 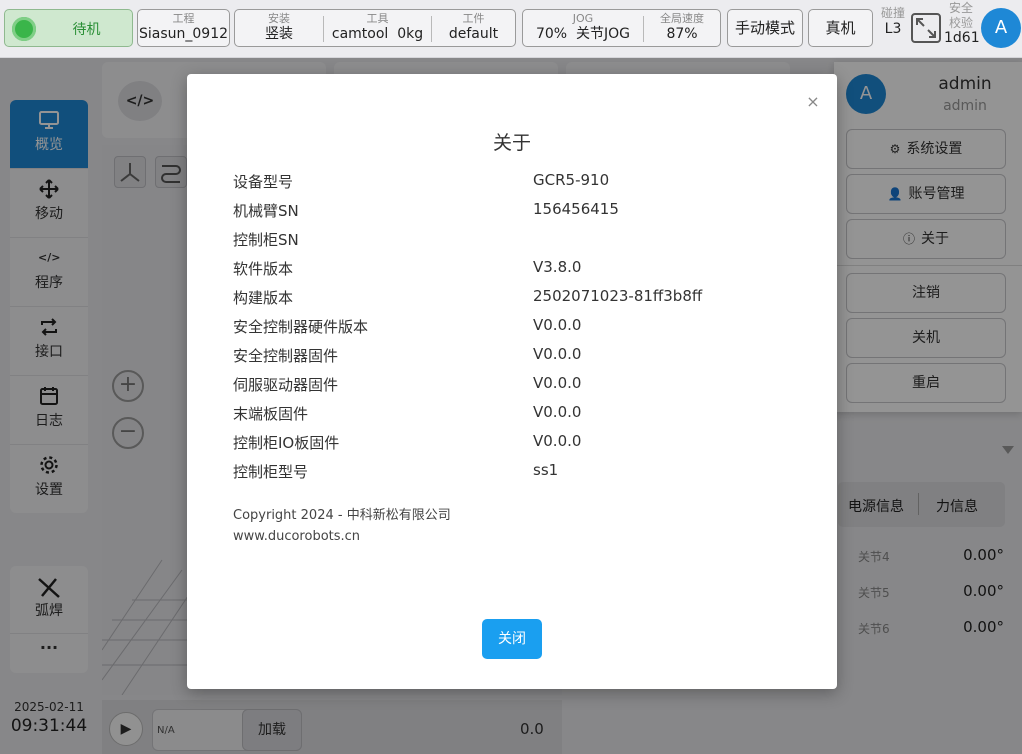 What do you see at coordinates (183, 18) in the screenshot?
I see `project-label: 工程` at bounding box center [183, 18].